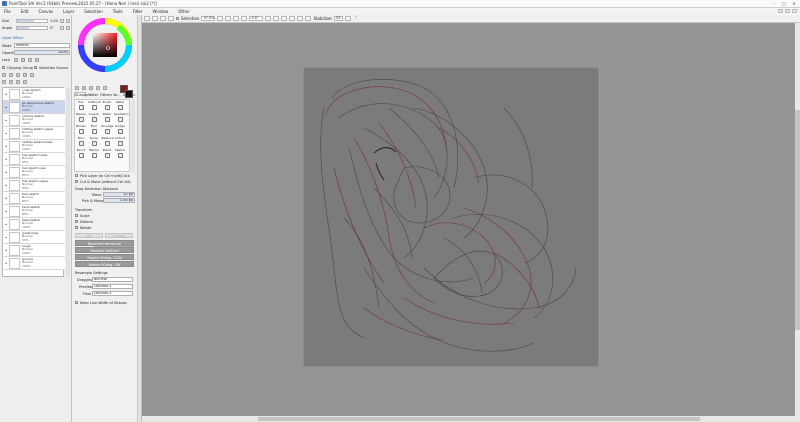  I want to click on move-tool-icon, so click(98, 88).